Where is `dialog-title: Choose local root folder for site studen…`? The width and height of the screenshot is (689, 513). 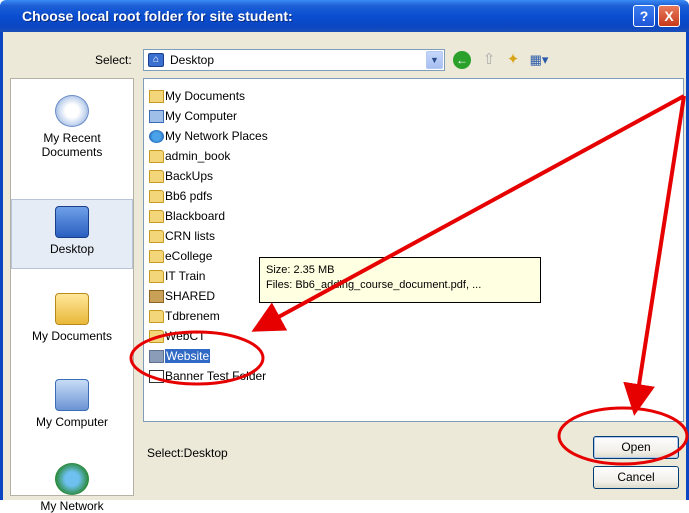 dialog-title: Choose local root folder for site studen… is located at coordinates (157, 16).